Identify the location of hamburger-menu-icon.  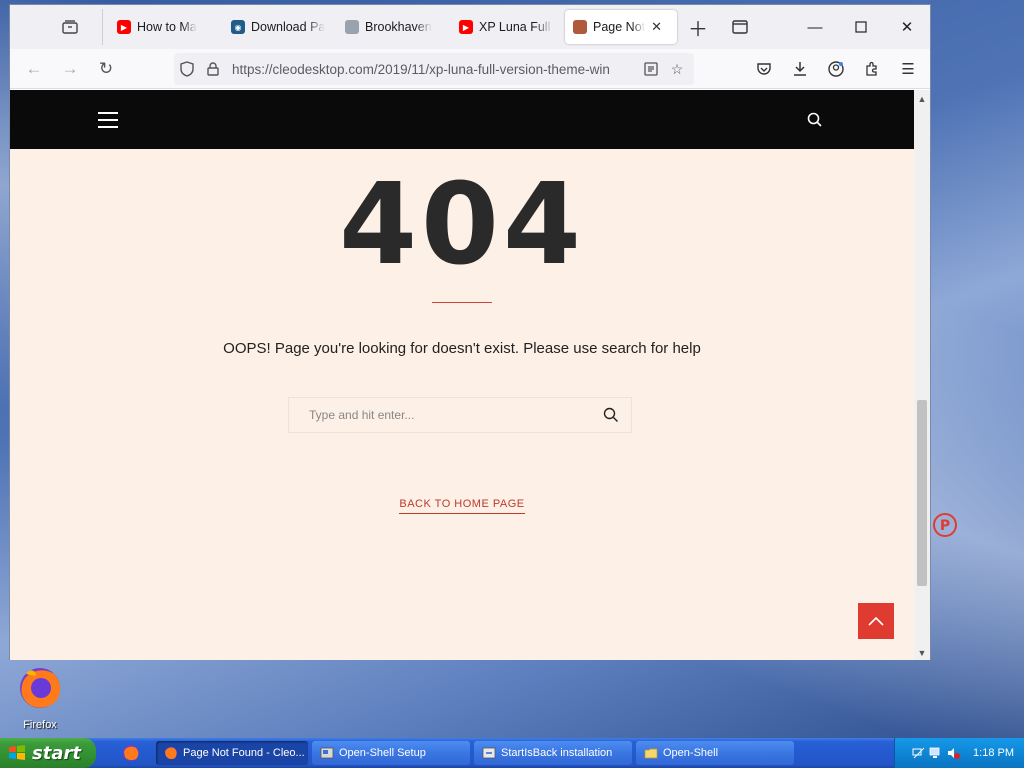
(108, 120).